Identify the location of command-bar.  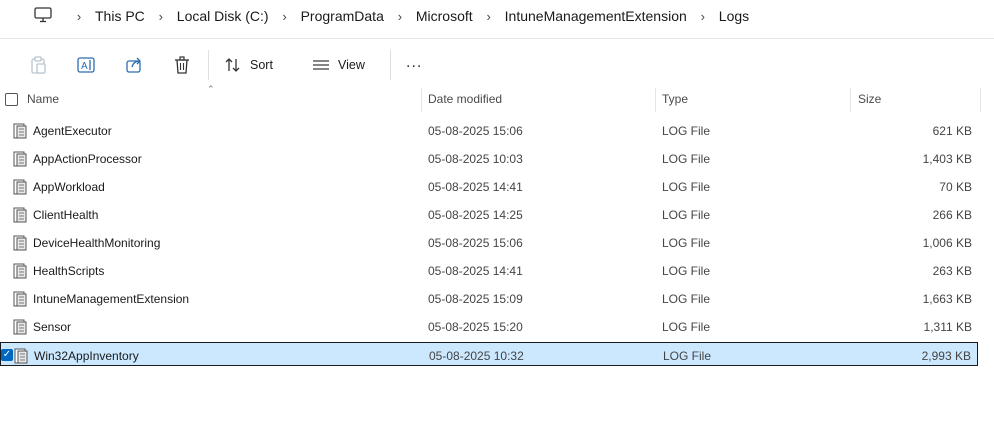
(497, 64).